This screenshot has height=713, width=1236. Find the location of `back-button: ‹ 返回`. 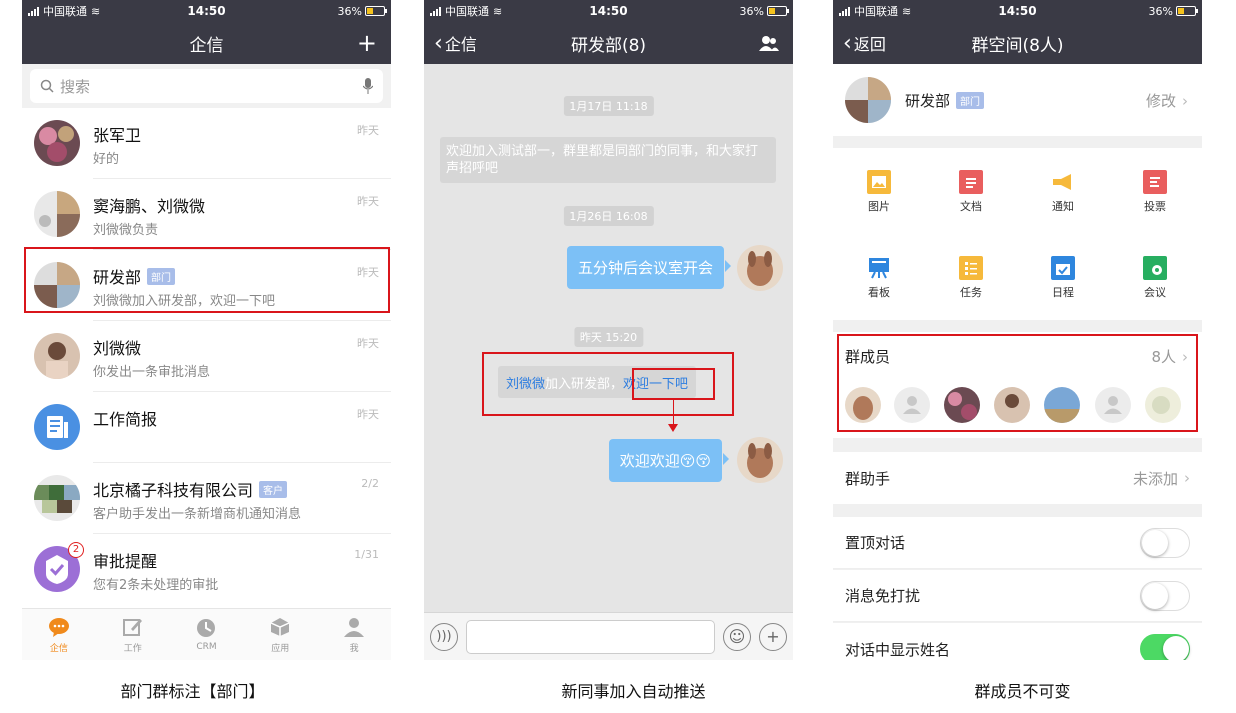

back-button: ‹ 返回 is located at coordinates (864, 43).